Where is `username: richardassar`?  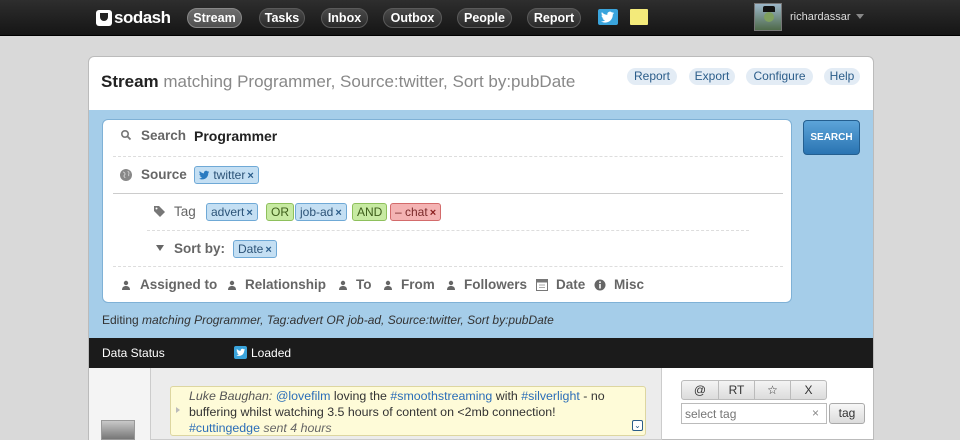 username: richardassar is located at coordinates (820, 17).